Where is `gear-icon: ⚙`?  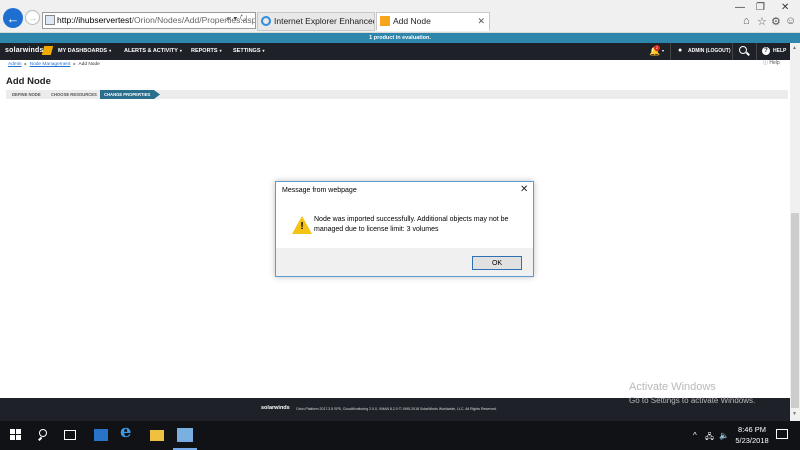
gear-icon: ⚙ is located at coordinates (776, 21).